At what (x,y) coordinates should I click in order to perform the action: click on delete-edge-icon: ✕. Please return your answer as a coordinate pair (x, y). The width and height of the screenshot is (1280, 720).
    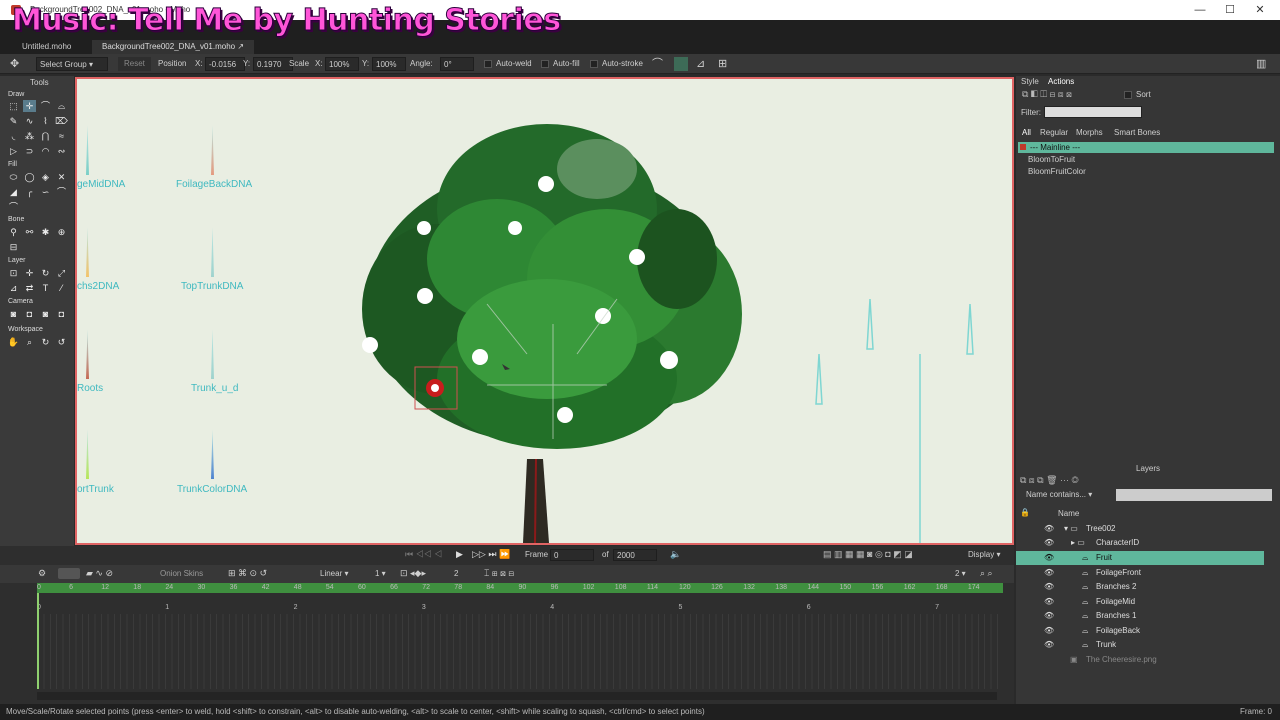
    Looking at the image, I should click on (61, 177).